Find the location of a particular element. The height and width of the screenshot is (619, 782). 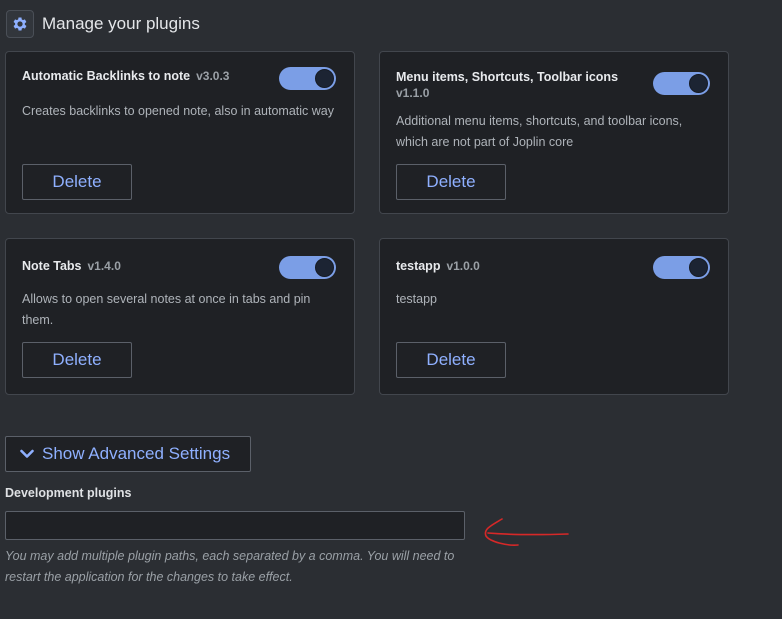

red-arrow-annotation is located at coordinates (526, 532).